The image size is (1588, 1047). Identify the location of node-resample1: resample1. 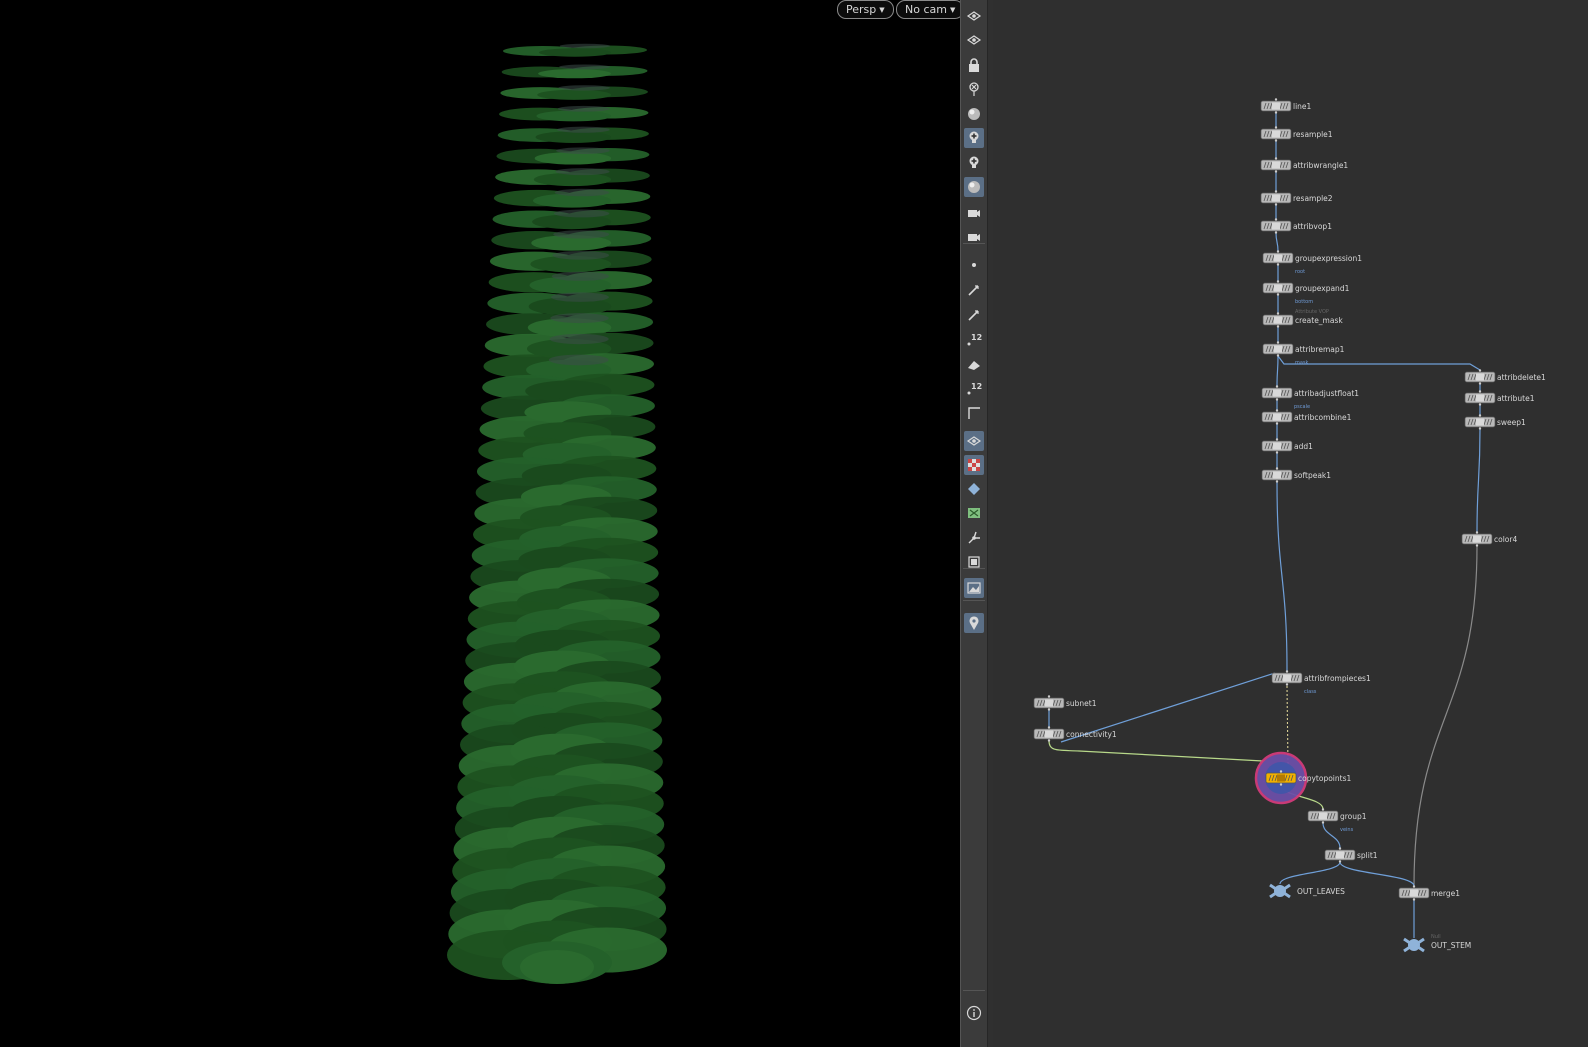
(1296, 134).